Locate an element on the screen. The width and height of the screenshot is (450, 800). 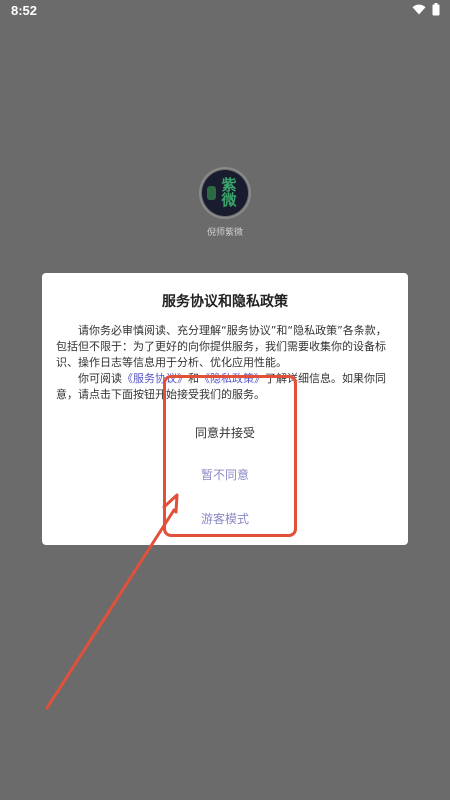
para2-prefix: 你可阅读 is located at coordinates (100, 378).